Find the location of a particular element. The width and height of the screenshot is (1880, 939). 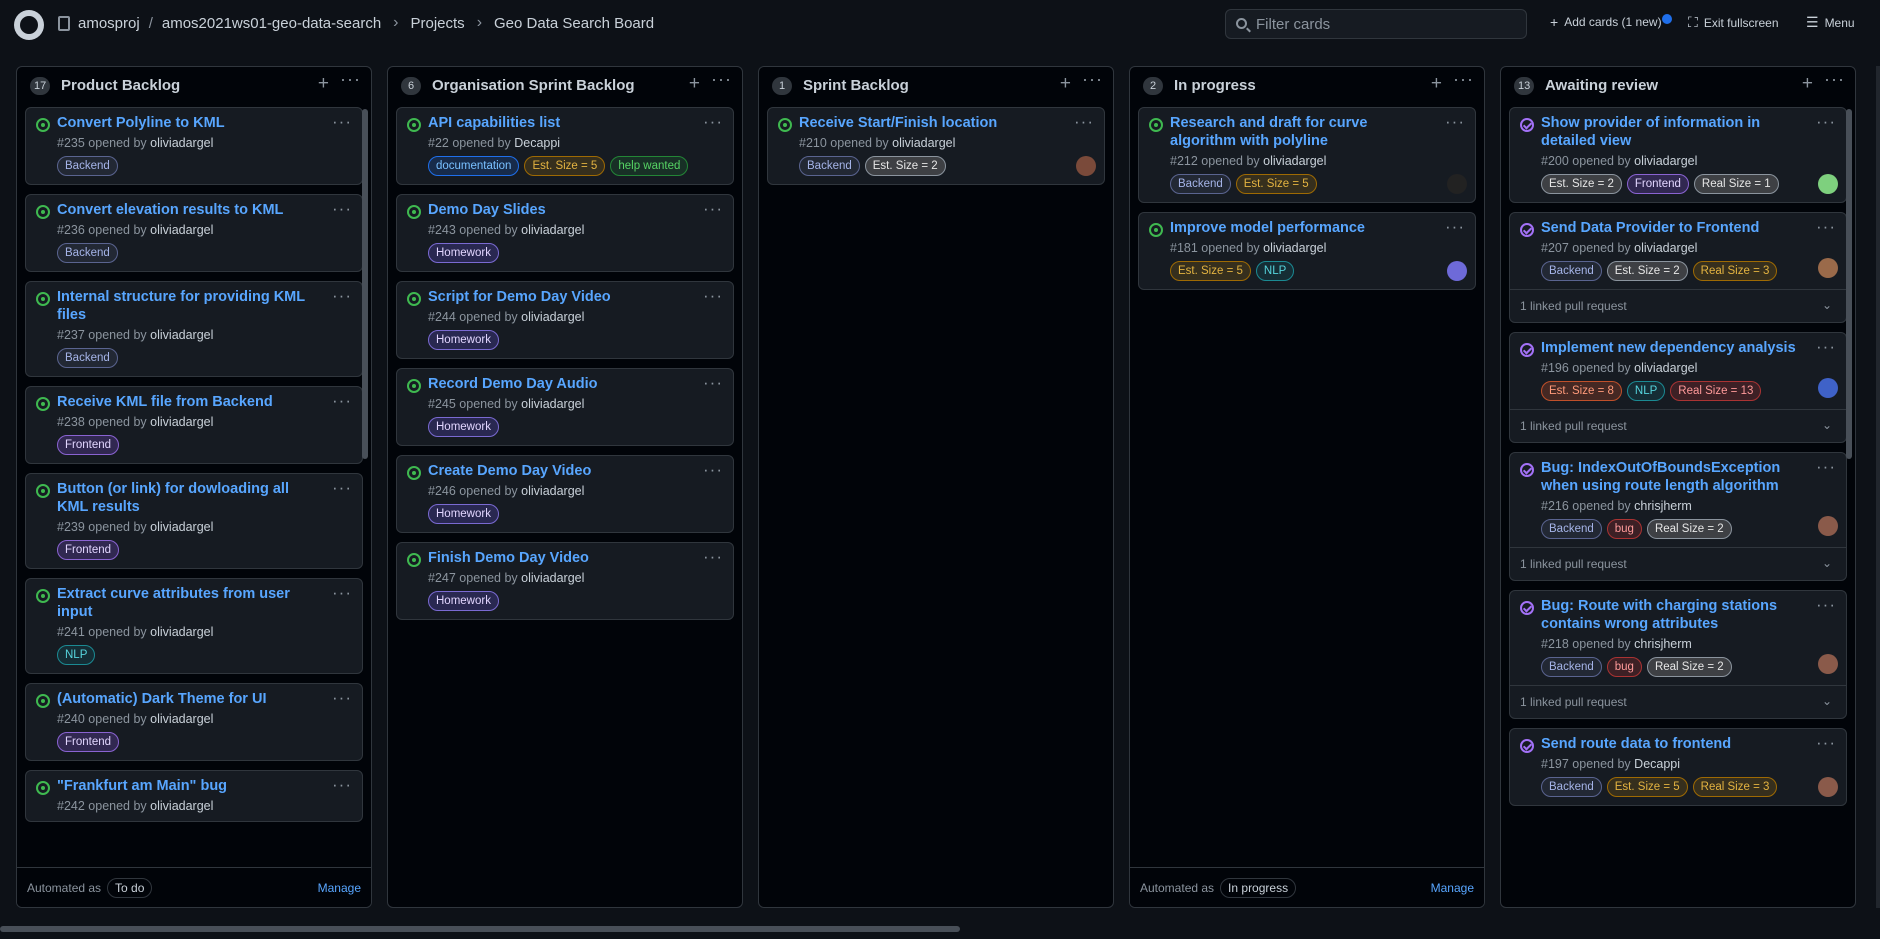

issue-title-link: (Automatic) Dark Theme for UI is located at coordinates (204, 699).